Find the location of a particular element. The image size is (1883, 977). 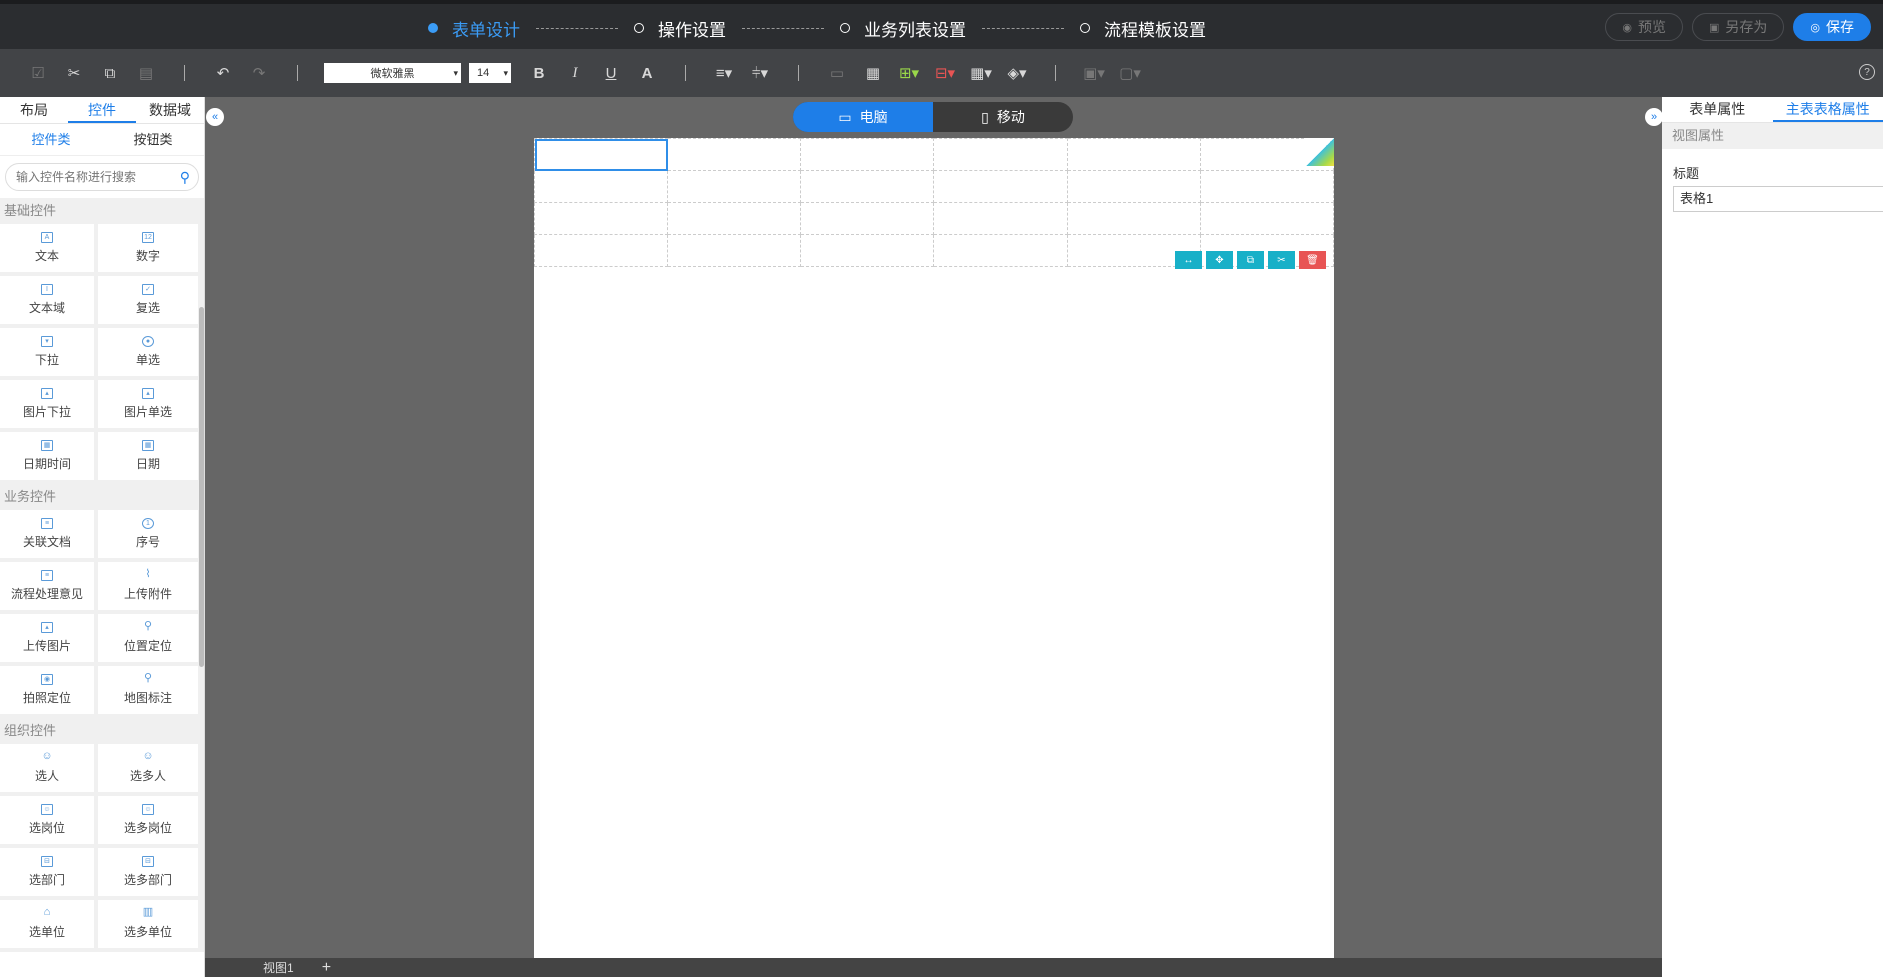

media-icon: ▢▾ is located at coordinates (1130, 73).